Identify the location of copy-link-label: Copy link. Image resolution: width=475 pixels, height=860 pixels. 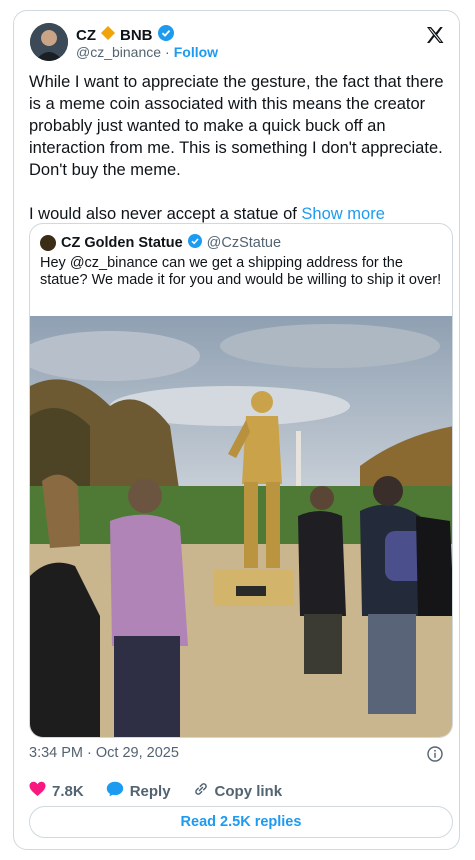
(248, 791).